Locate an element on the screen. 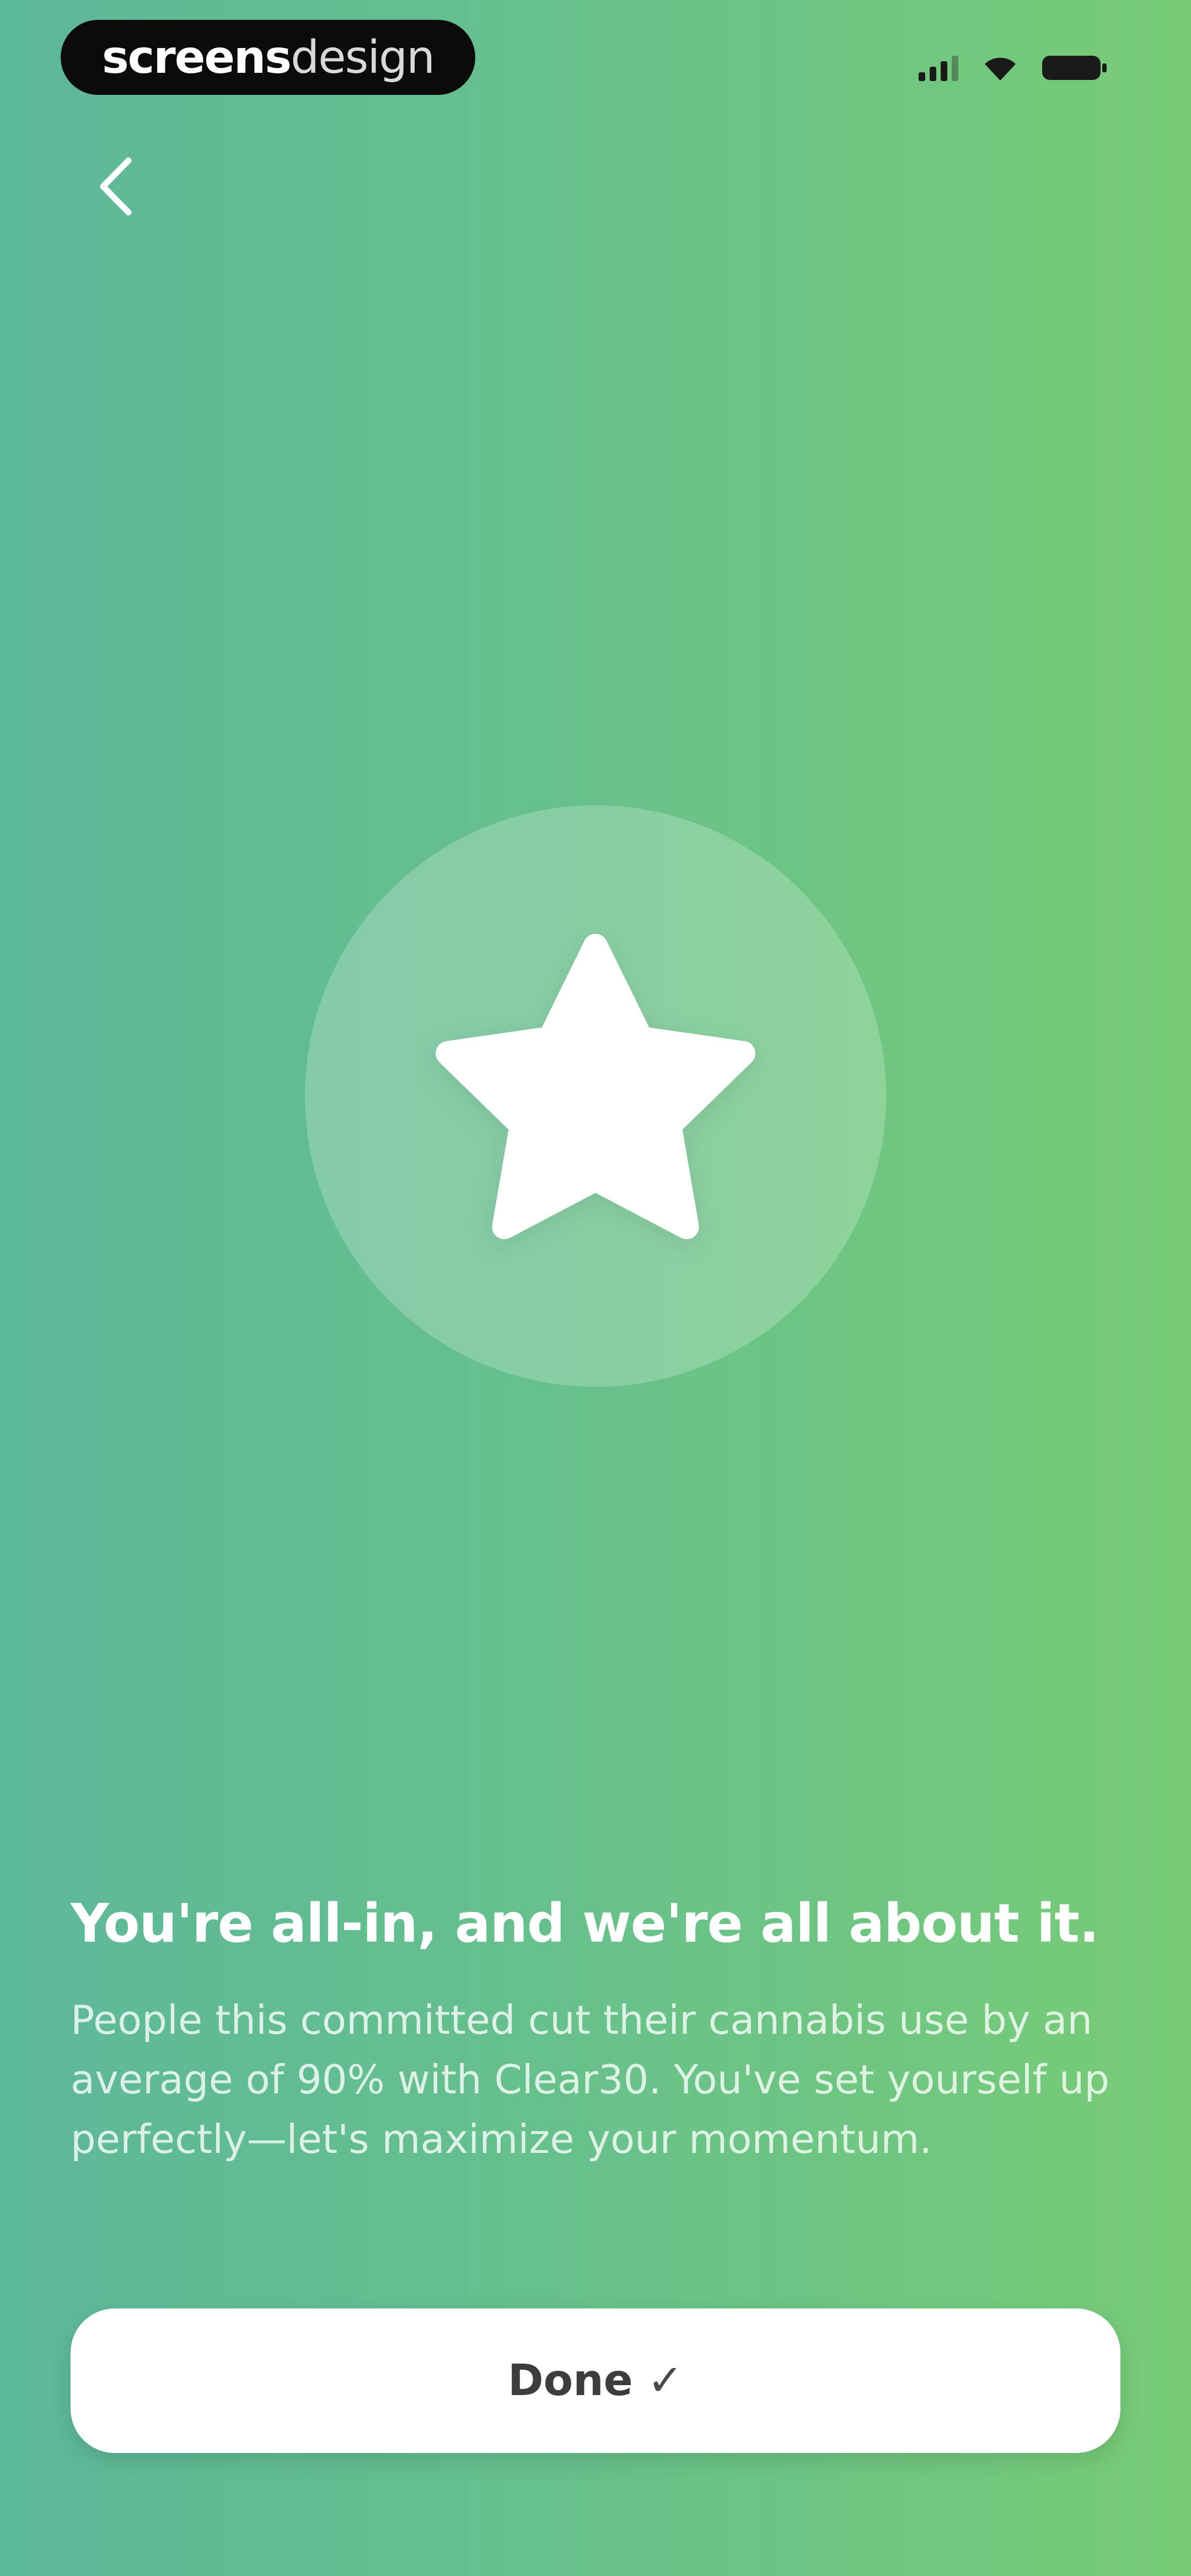  brand-watermark: screens design is located at coordinates (268, 57).